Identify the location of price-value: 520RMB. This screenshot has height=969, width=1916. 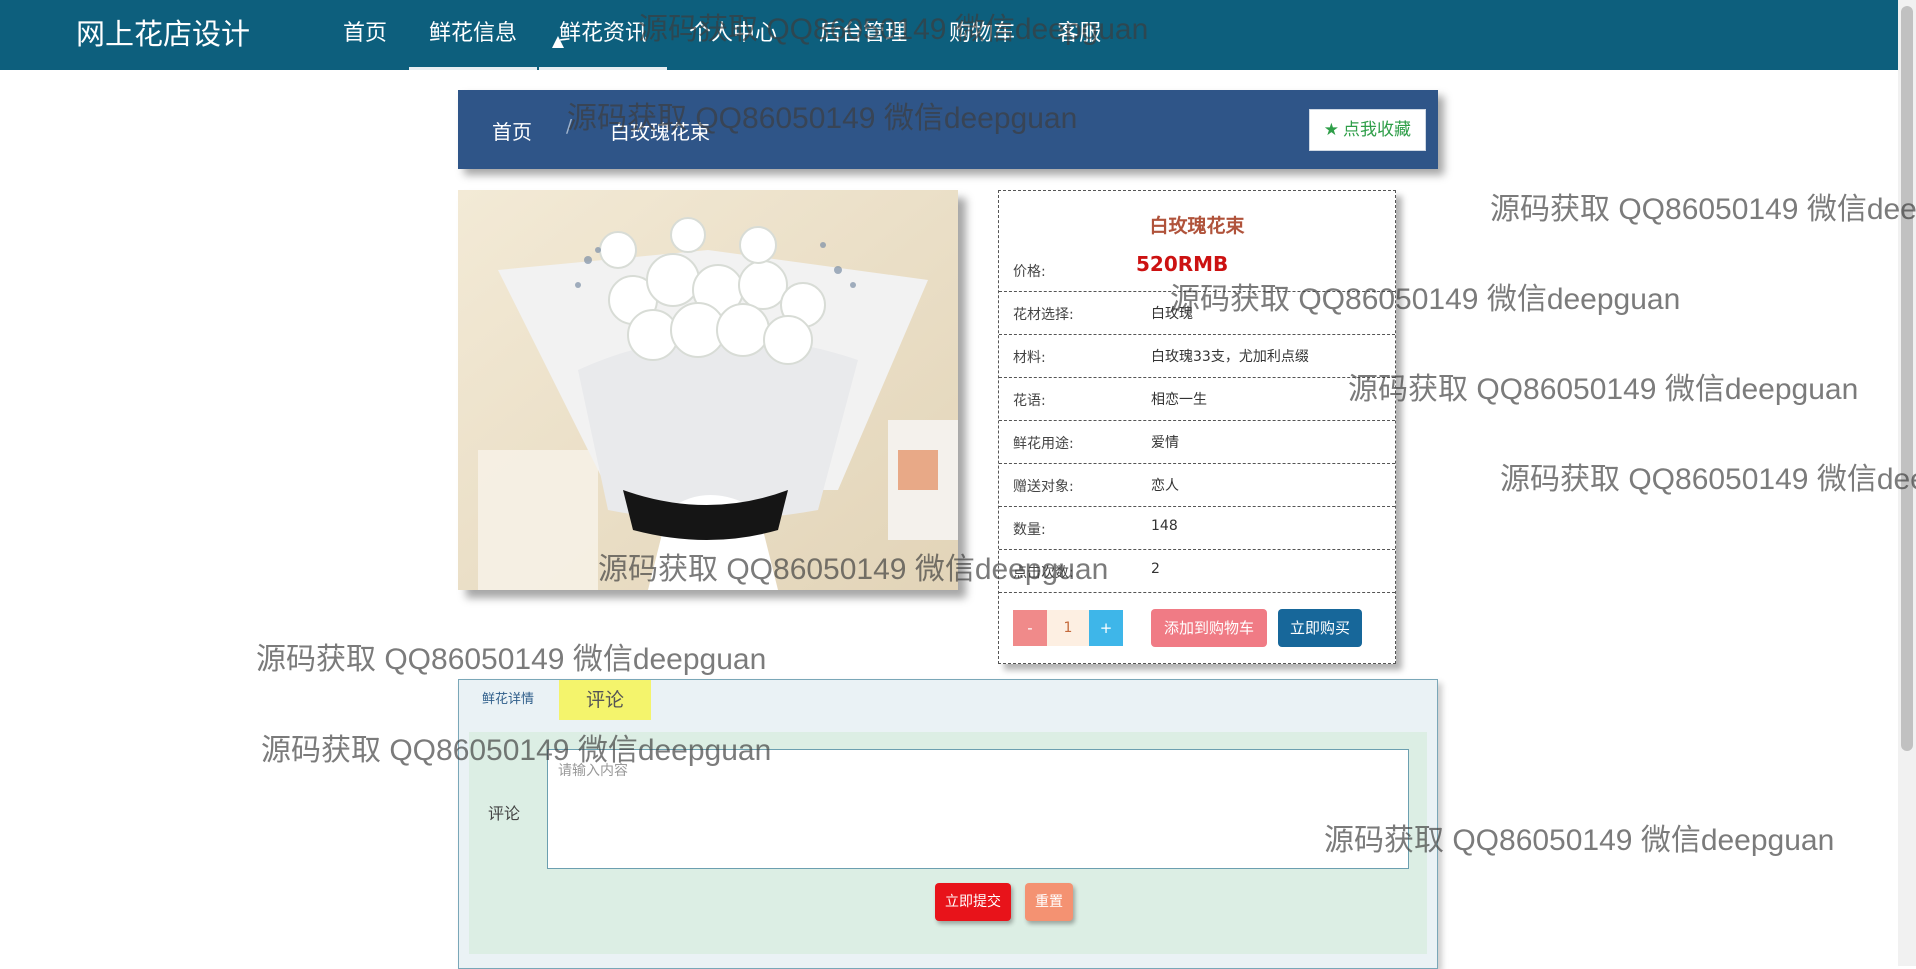
(1182, 264).